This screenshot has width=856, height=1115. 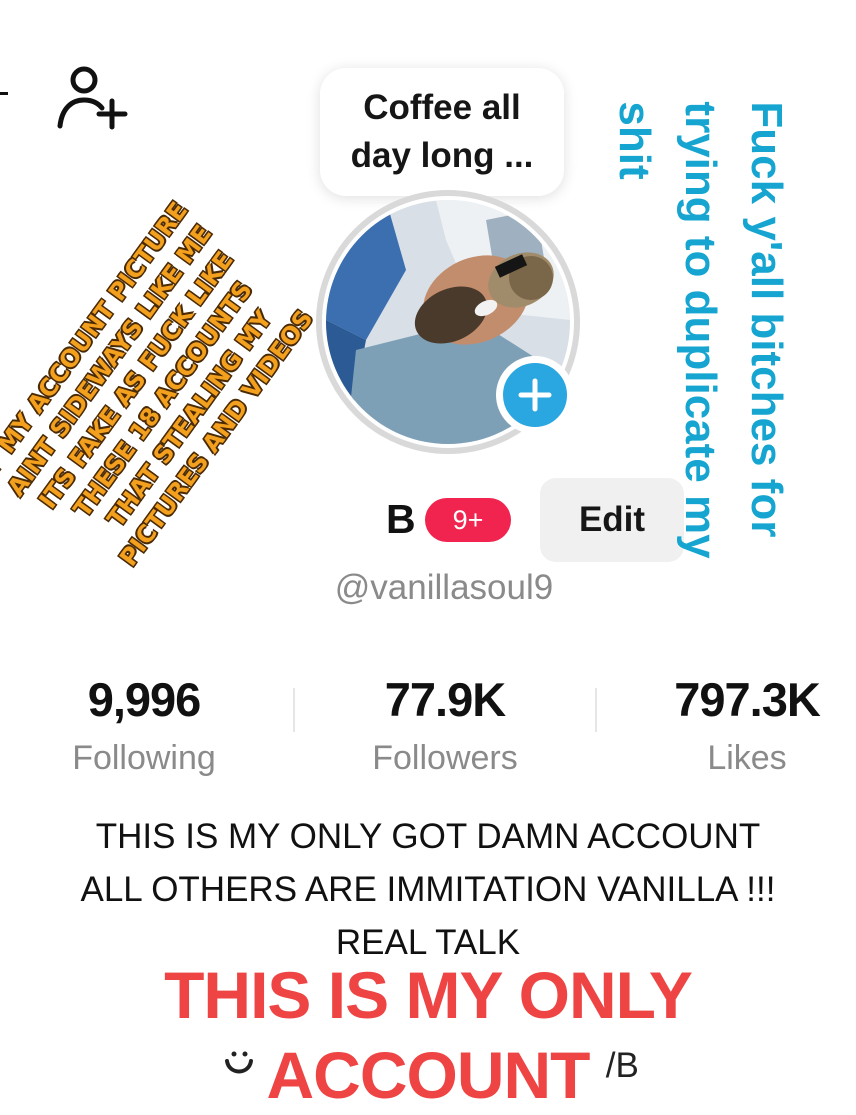 I want to click on notification-badge: 9+, so click(x=468, y=520).